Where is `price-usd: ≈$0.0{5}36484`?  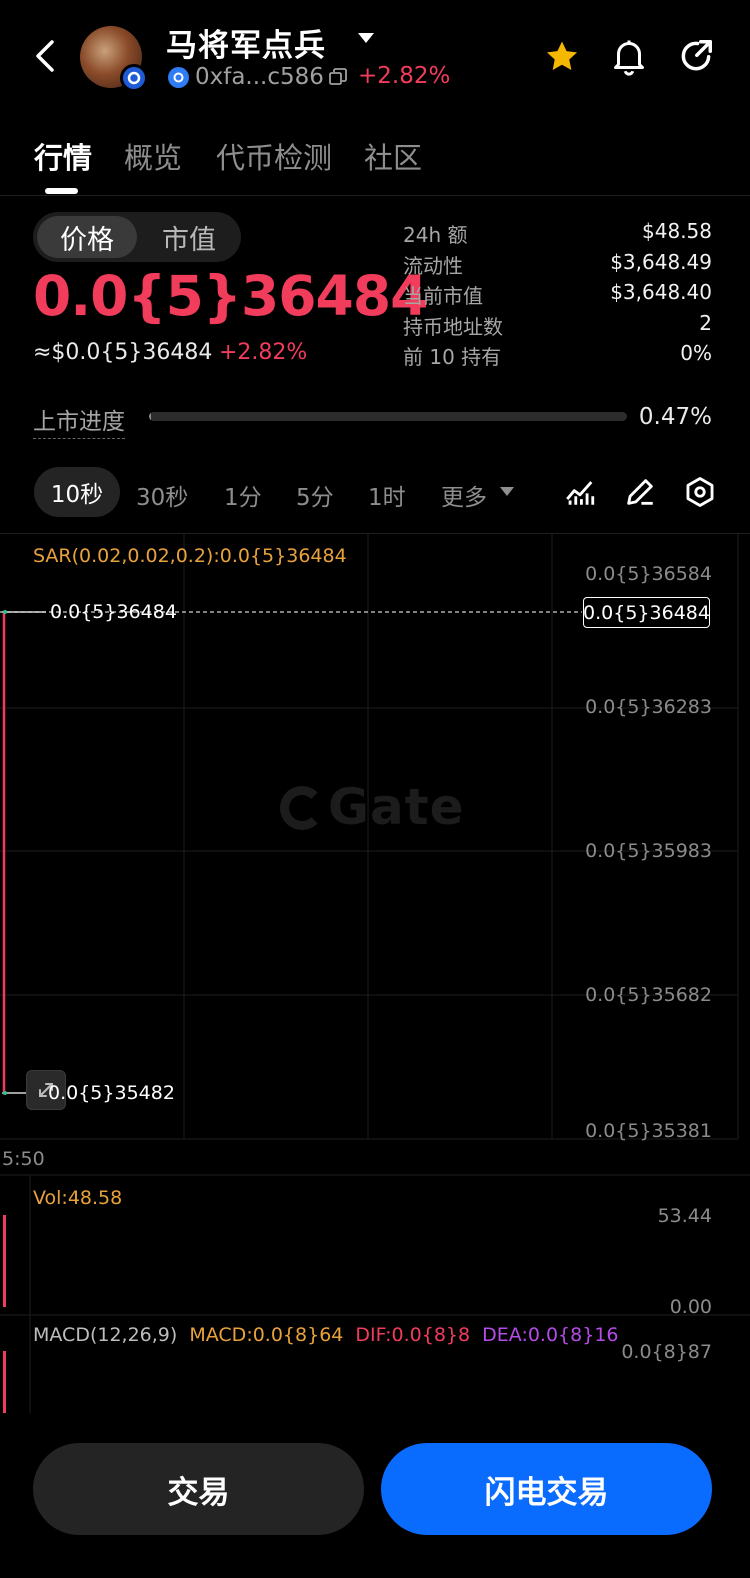 price-usd: ≈$0.0{5}36484 is located at coordinates (123, 352).